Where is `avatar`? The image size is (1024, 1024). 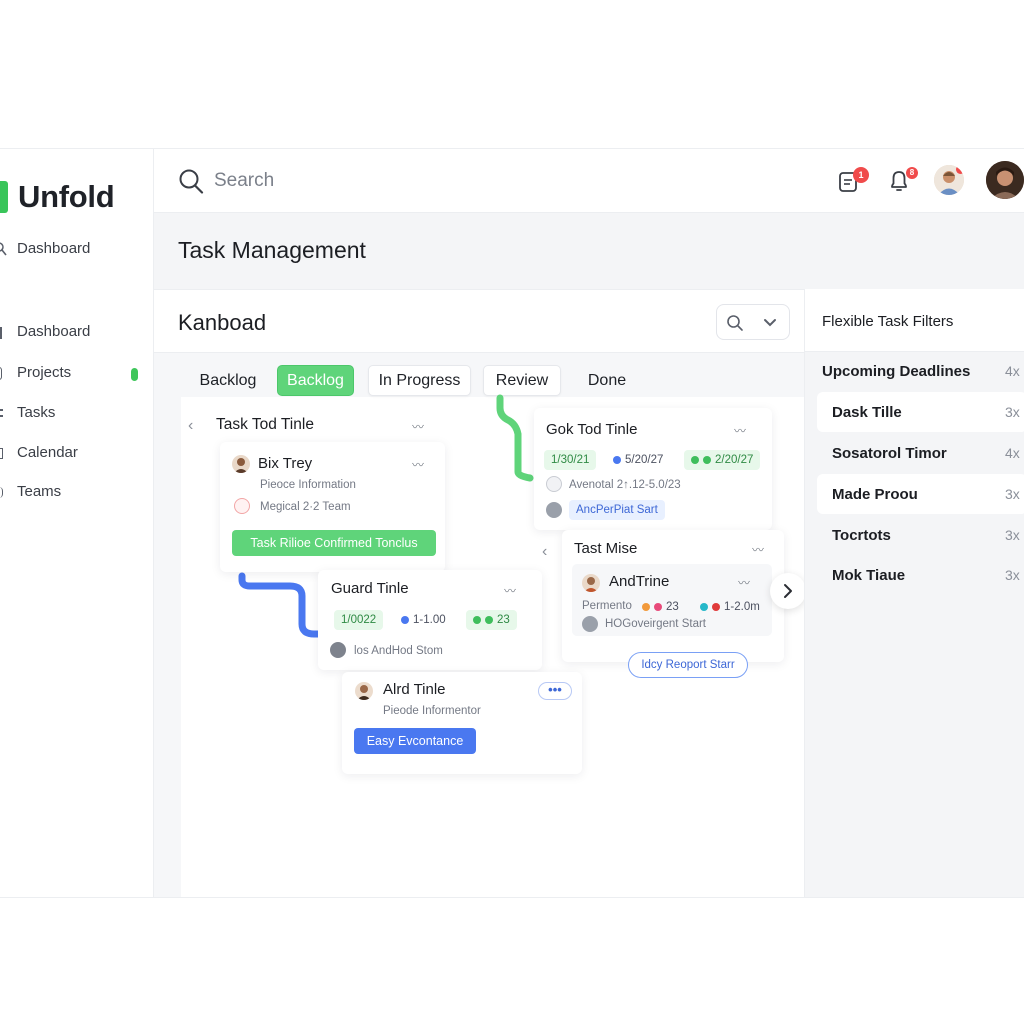 avatar is located at coordinates (949, 180).